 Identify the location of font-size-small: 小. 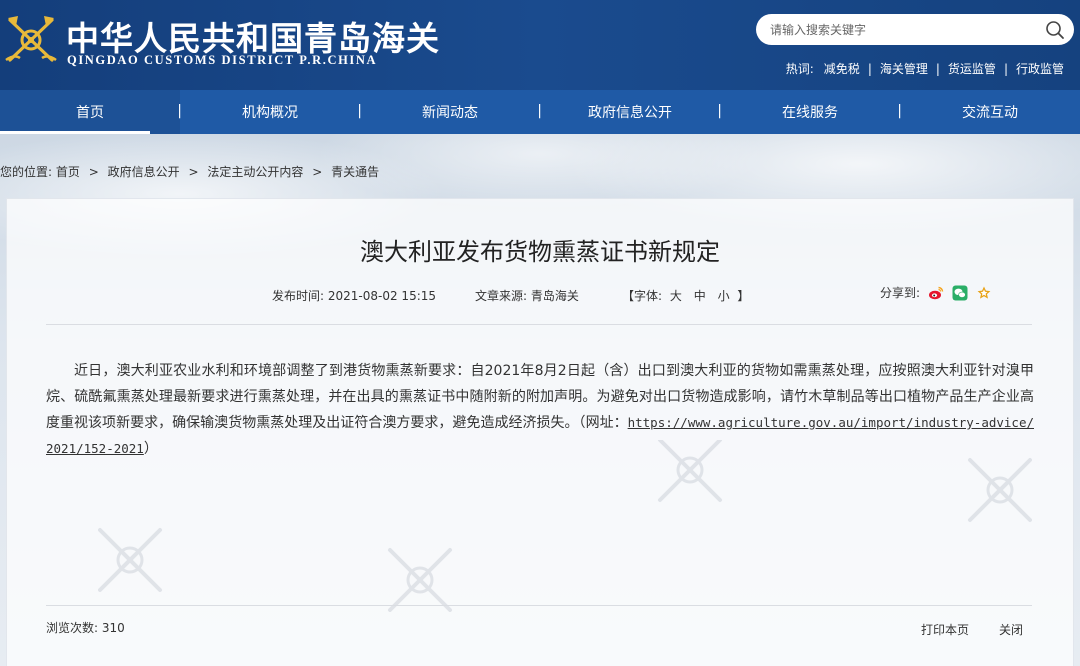
(724, 296).